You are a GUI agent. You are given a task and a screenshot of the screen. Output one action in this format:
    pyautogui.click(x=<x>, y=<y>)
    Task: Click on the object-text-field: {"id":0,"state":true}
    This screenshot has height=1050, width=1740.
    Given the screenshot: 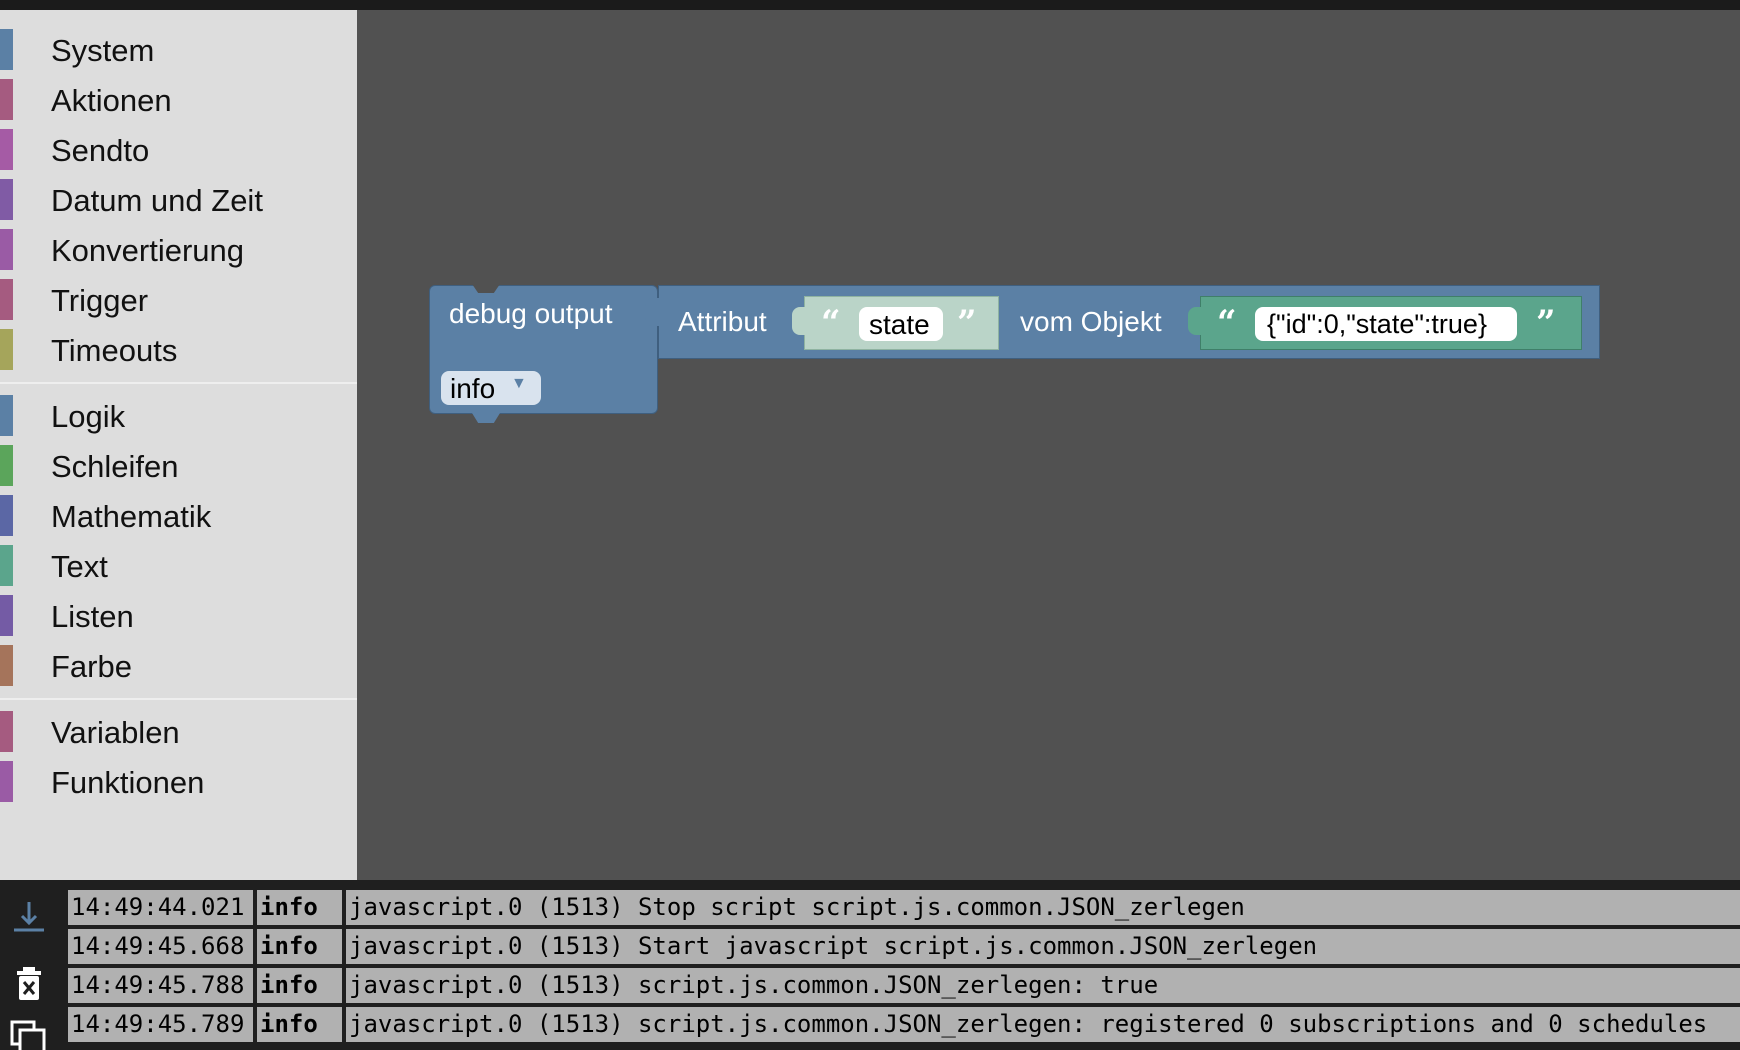 What is the action you would take?
    pyautogui.click(x=1386, y=324)
    